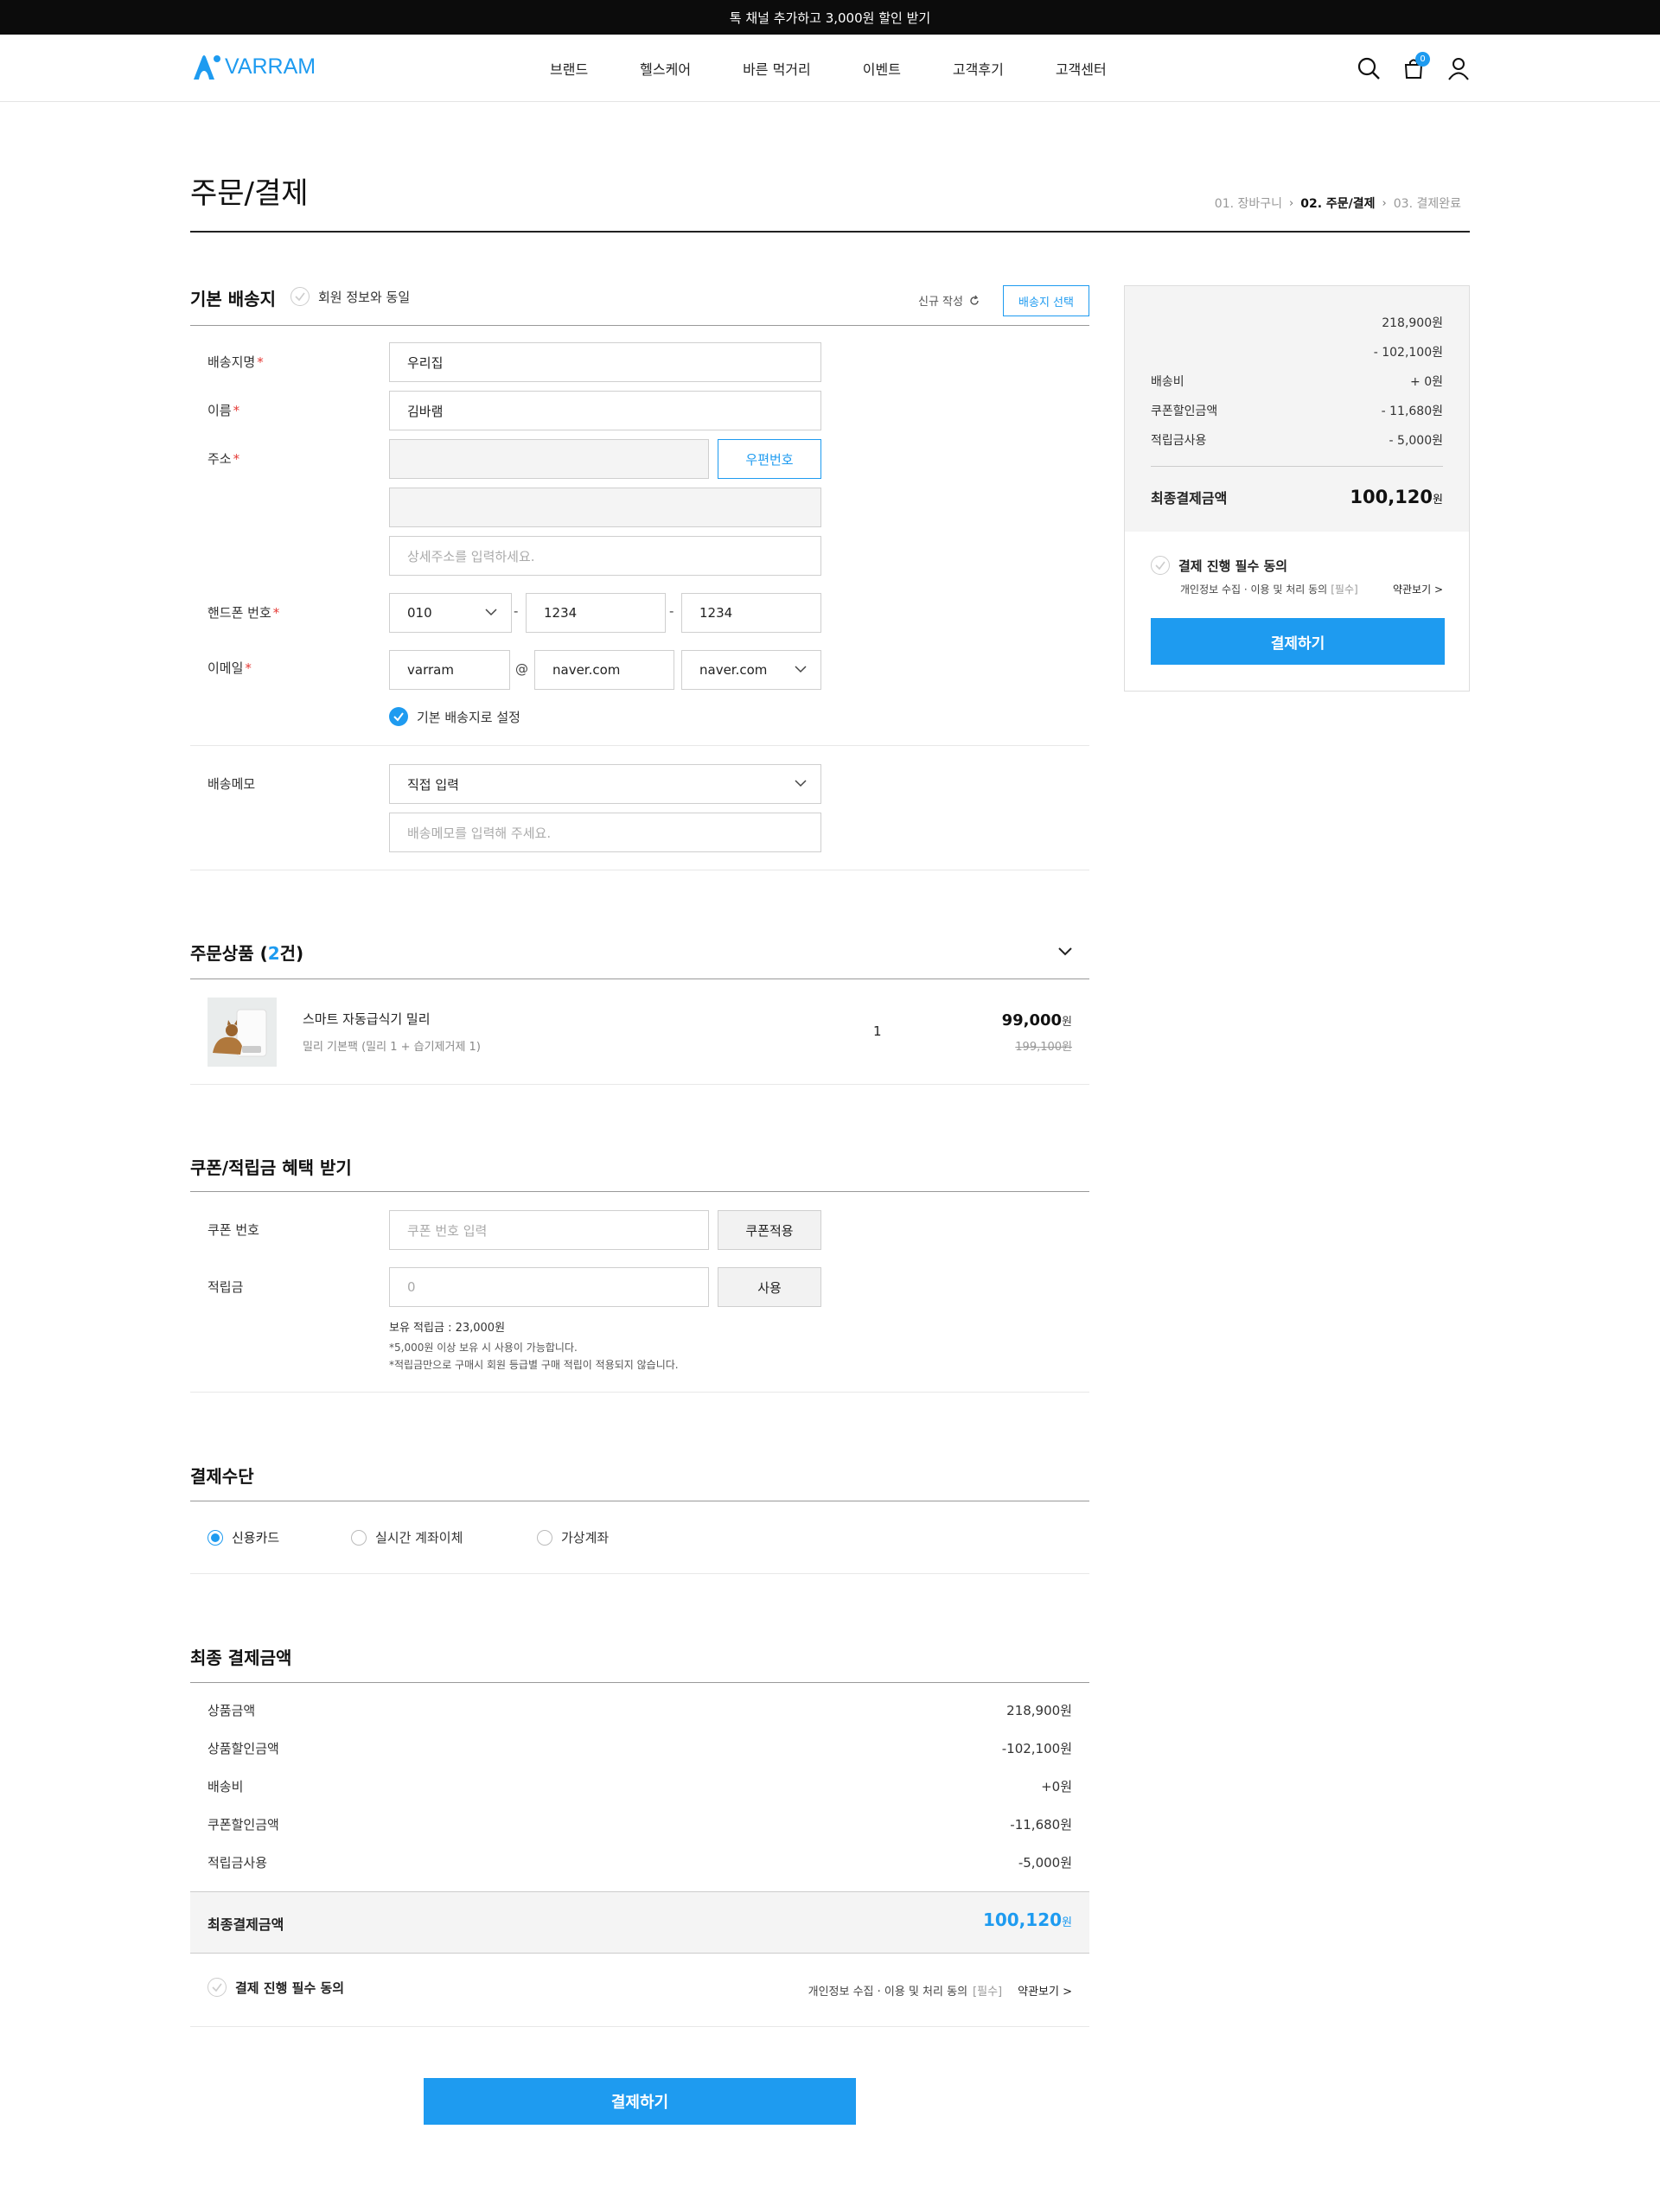 The image size is (1660, 2212). Describe the element at coordinates (300, 296) in the screenshot. I see `check-circle-icon` at that location.